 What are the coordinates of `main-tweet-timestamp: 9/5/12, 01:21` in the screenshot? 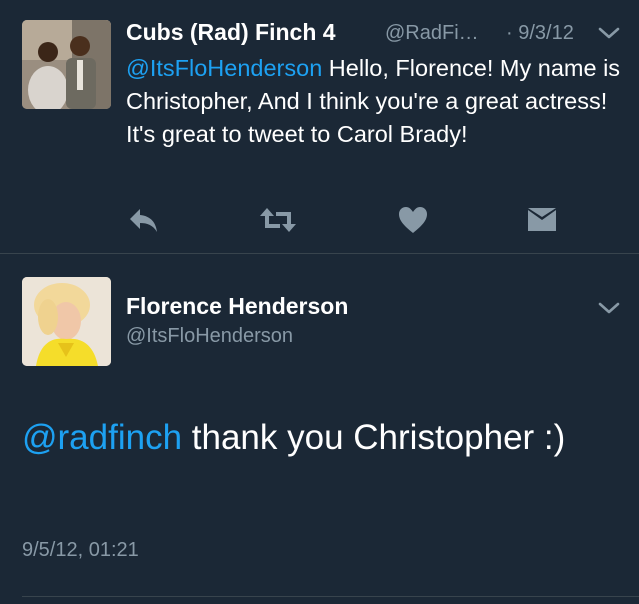 It's located at (80, 550).